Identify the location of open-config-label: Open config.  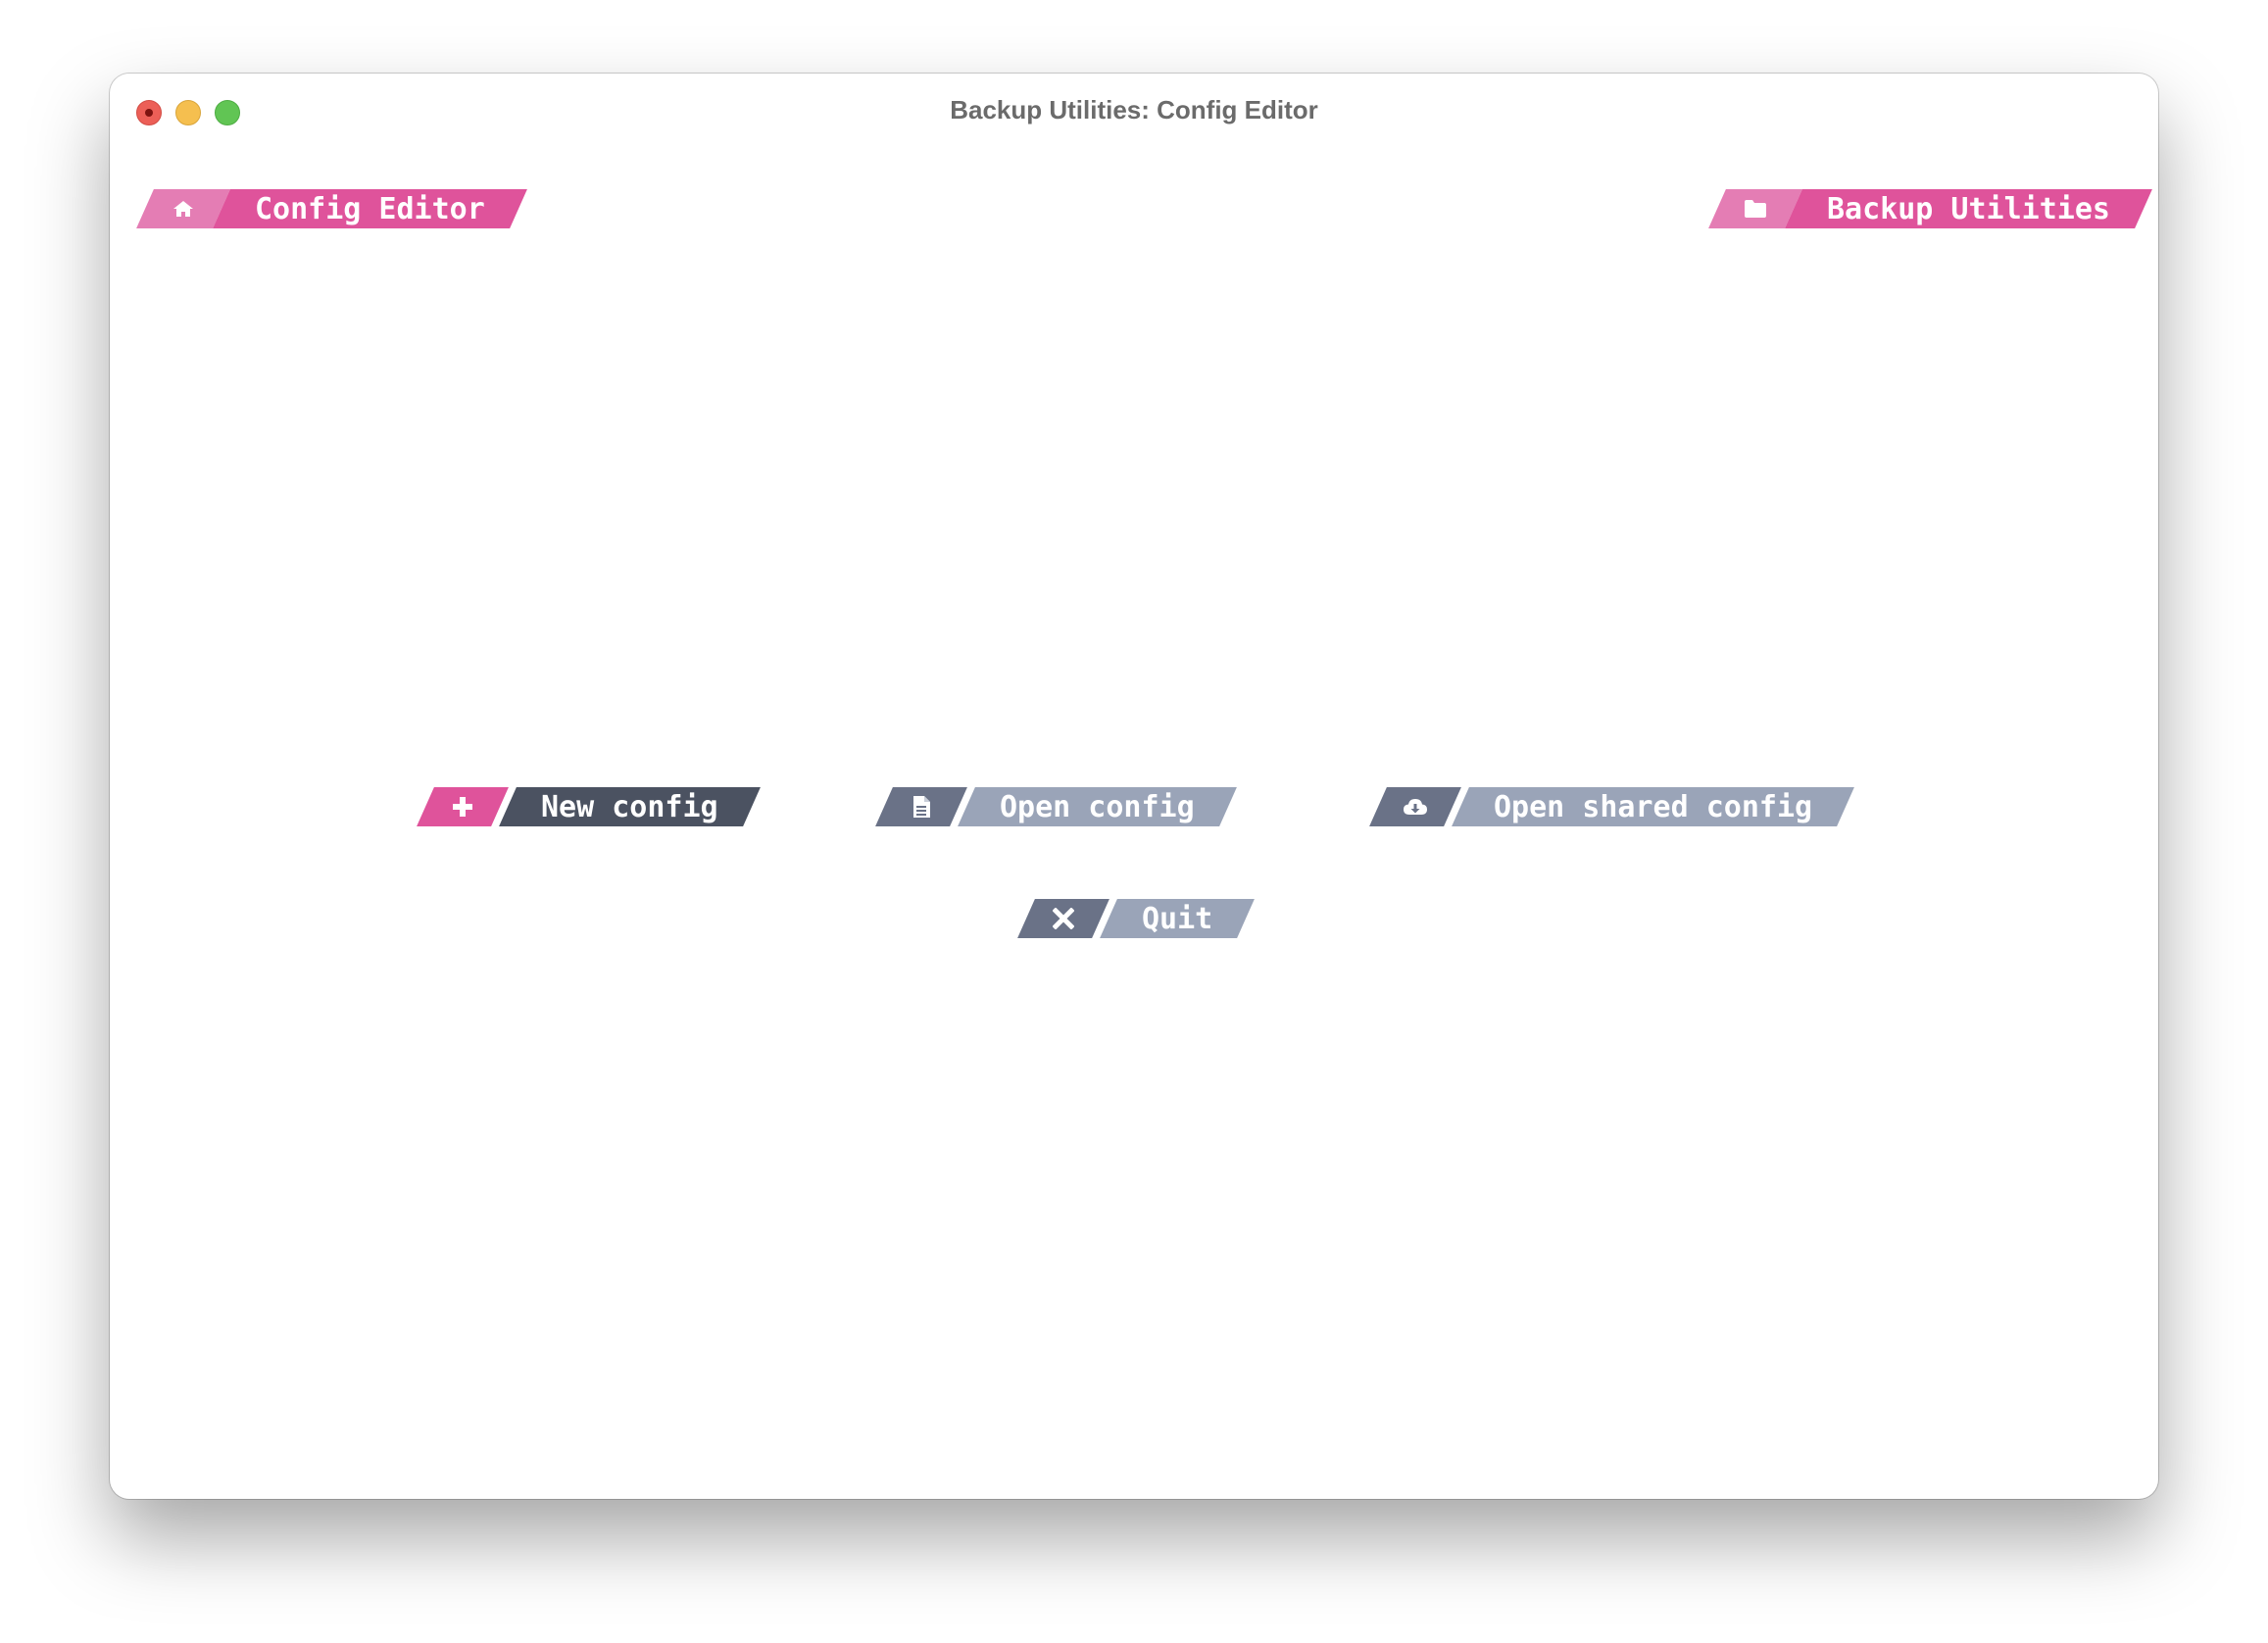
(1097, 806).